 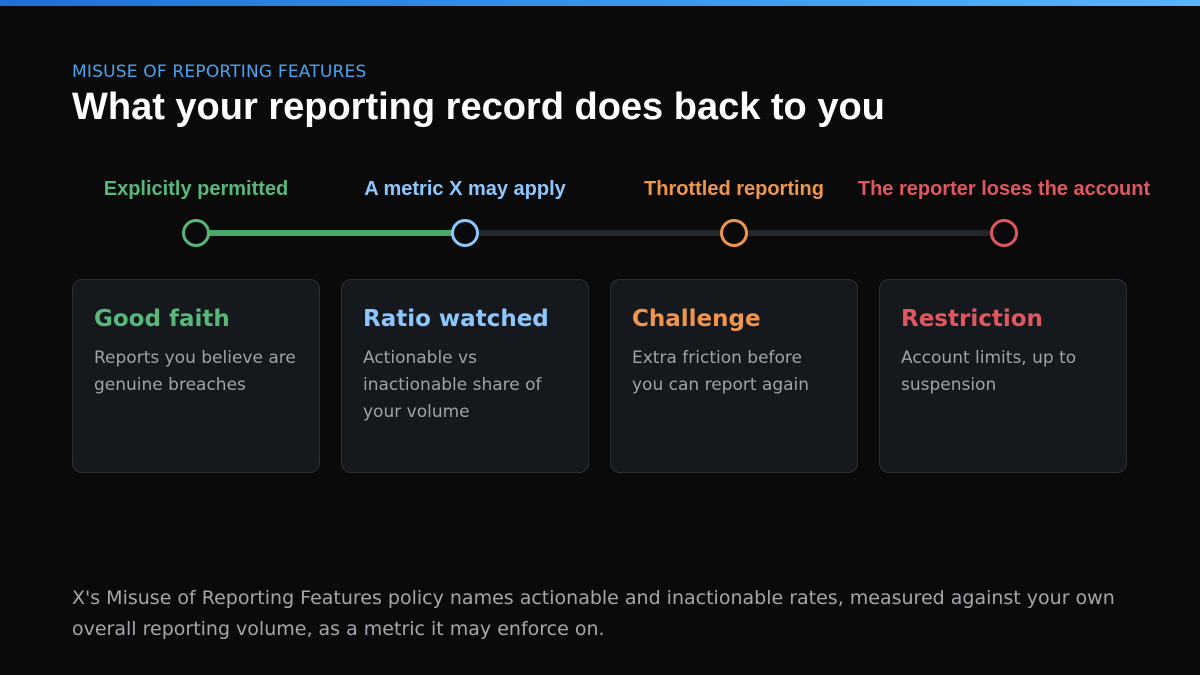 I want to click on stage-node-permitted, so click(x=196, y=233).